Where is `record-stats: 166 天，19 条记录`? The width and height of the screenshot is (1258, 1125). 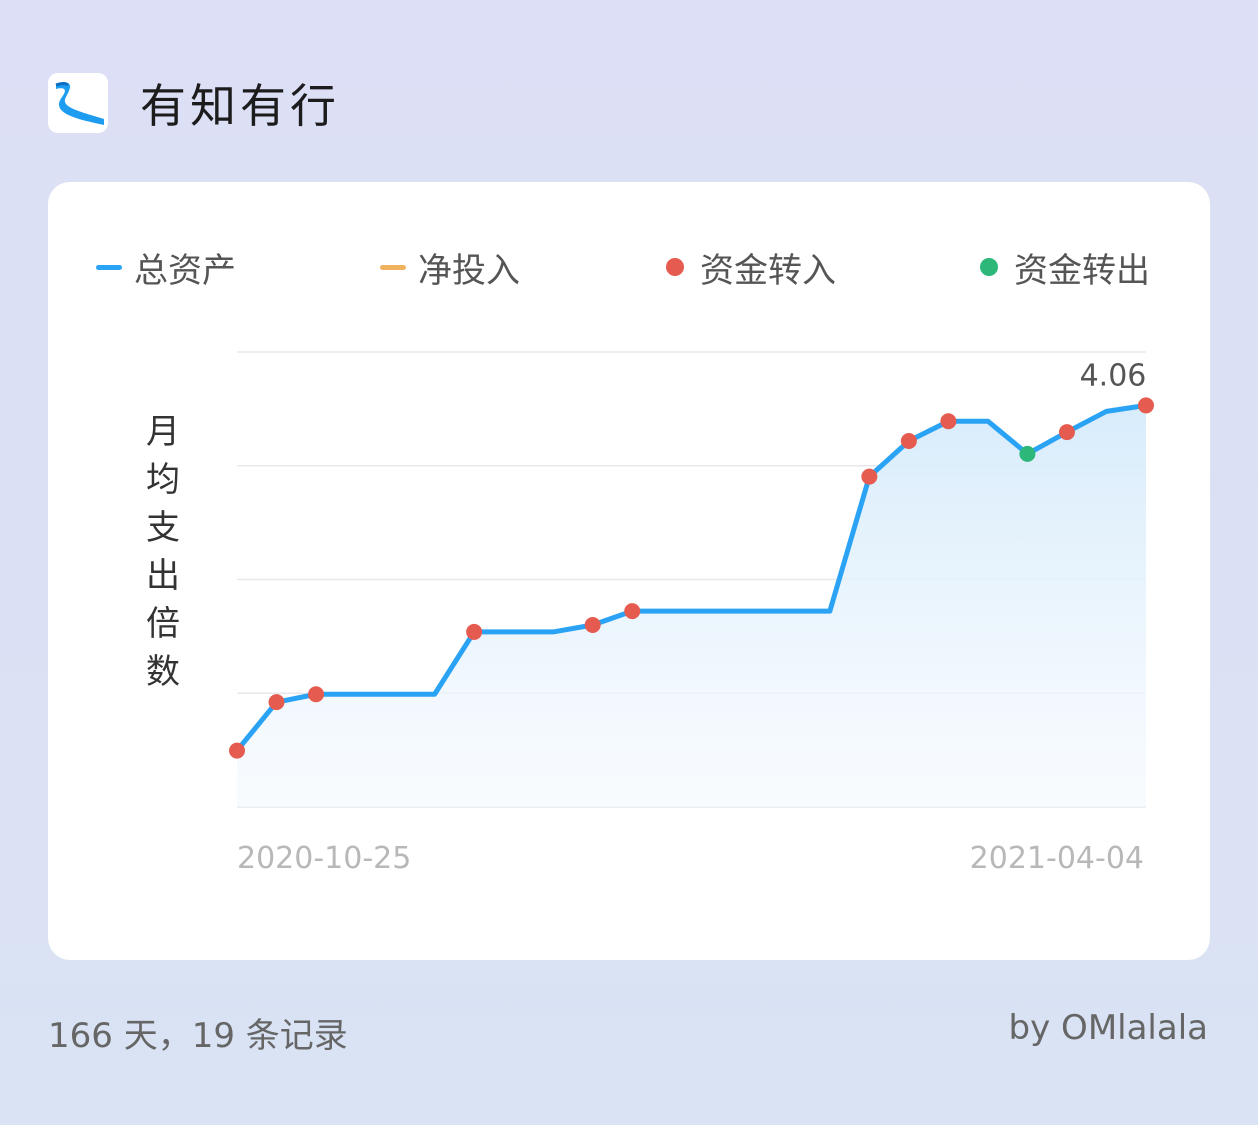 record-stats: 166 天，19 条记录 is located at coordinates (198, 1036).